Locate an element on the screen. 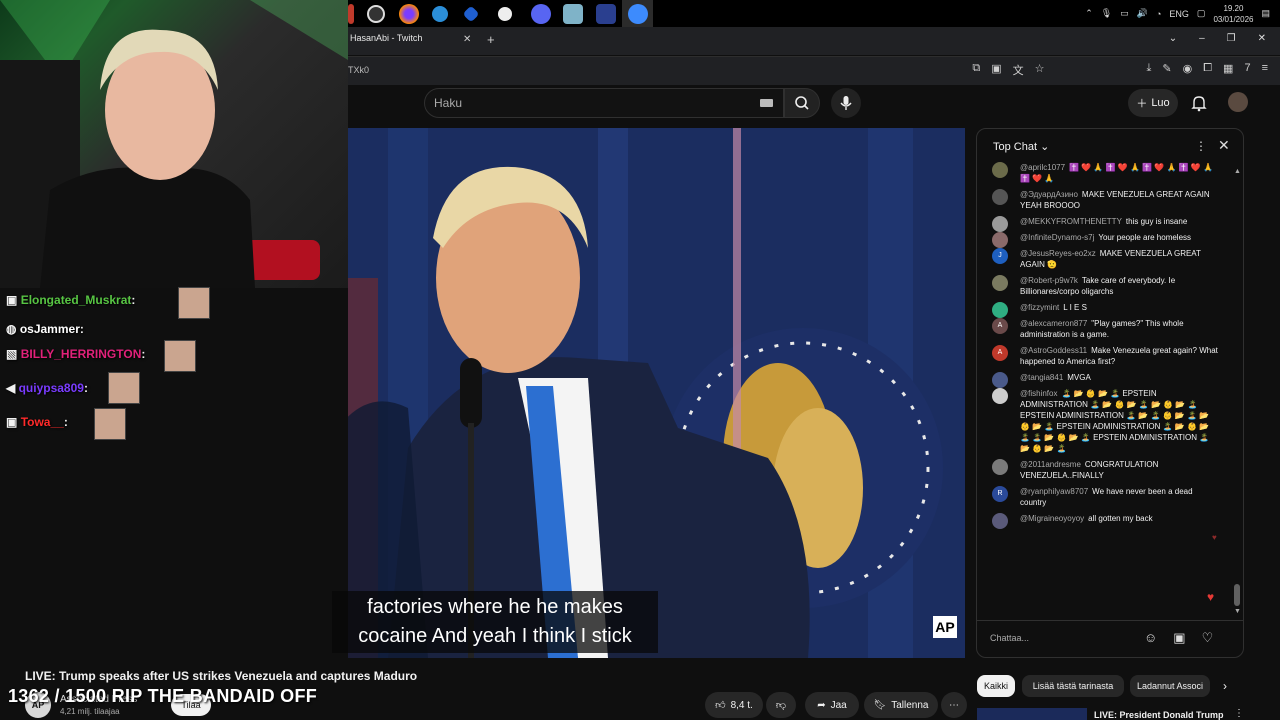  chat-mode-dropdown: Top Chat ⌄ is located at coordinates (1021, 146).